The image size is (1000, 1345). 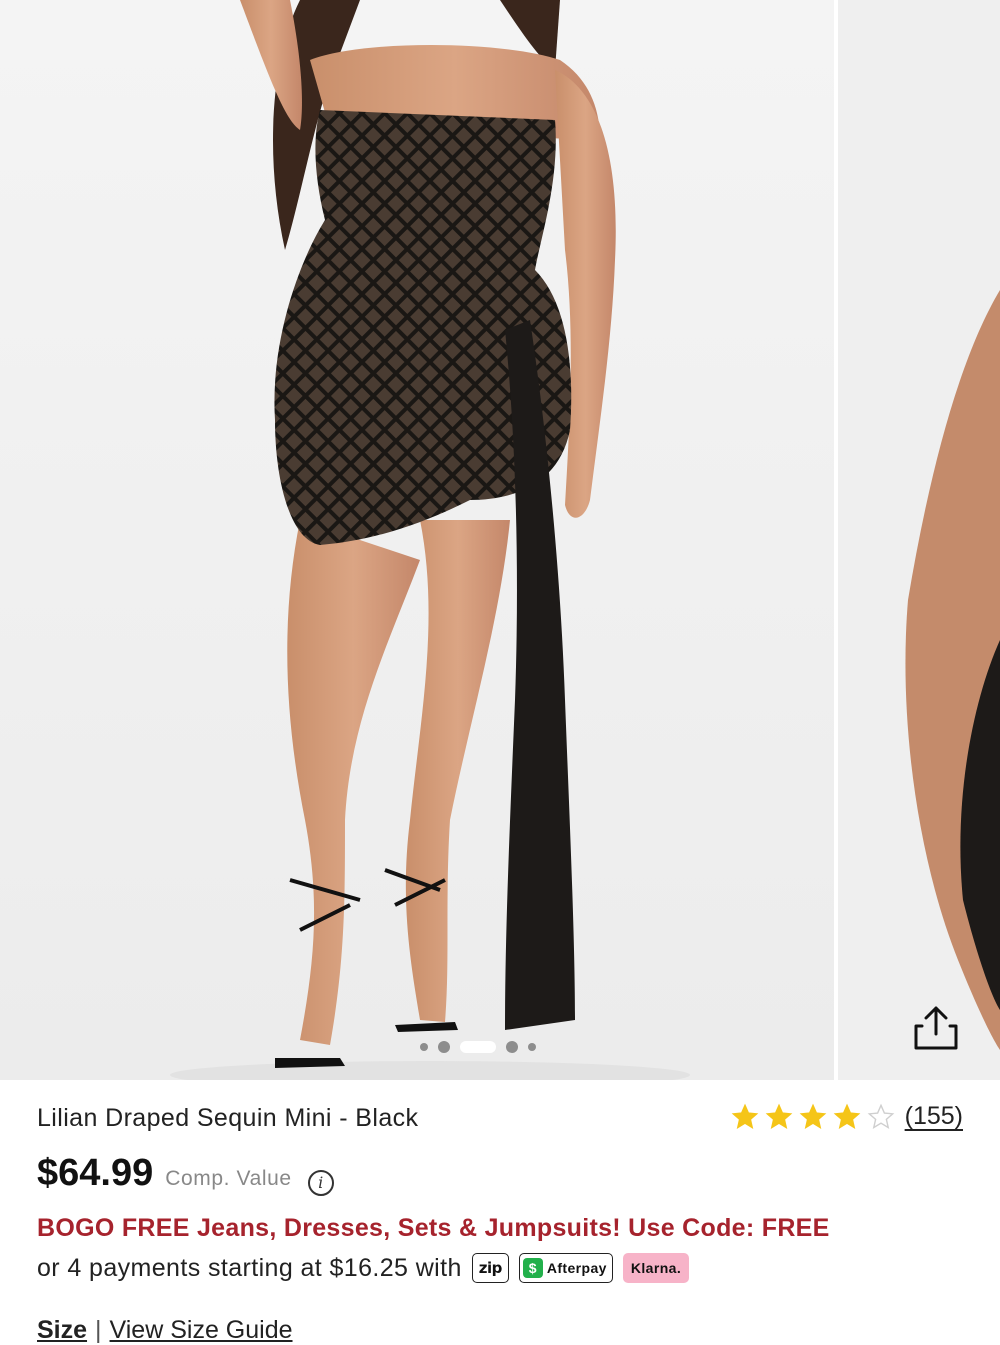 I want to click on share-button, so click(x=936, y=1028).